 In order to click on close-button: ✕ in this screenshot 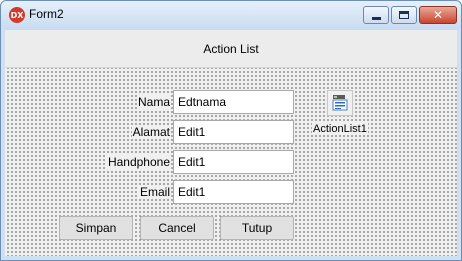, I will do `click(438, 15)`.